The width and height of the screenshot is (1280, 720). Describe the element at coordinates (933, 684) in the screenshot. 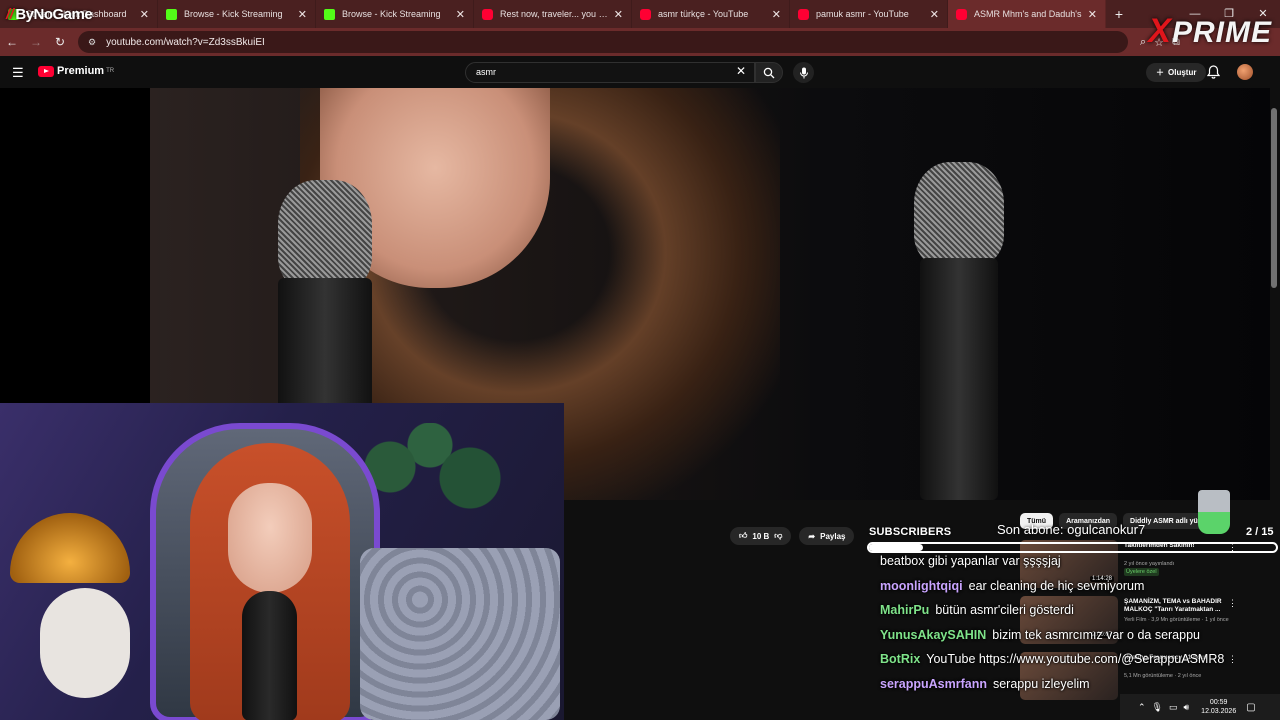

I see `chat-username: serappuAsmrfann` at that location.